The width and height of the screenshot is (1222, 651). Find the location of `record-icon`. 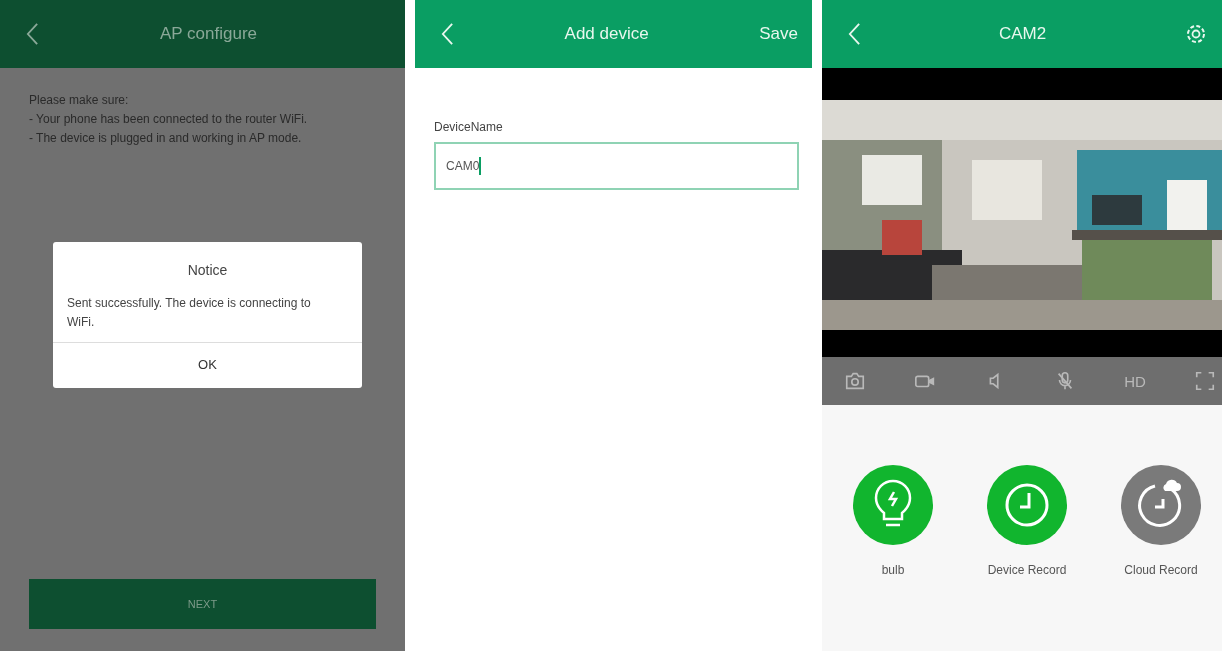

record-icon is located at coordinates (1027, 505).